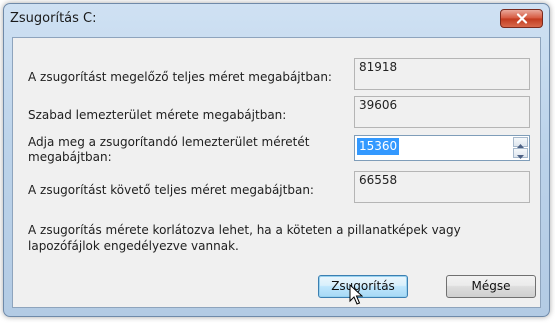  I want to click on total-after-value: 66558, so click(442, 187).